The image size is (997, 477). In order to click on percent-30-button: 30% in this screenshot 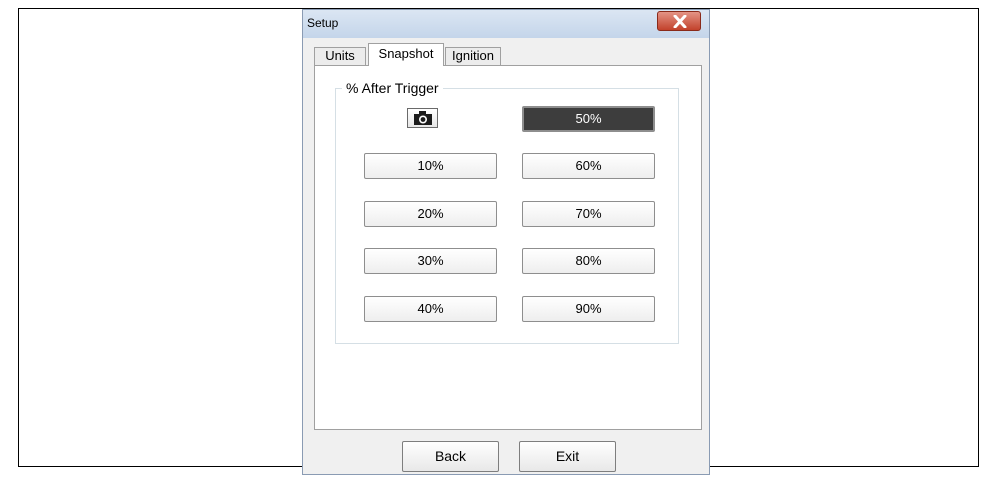, I will do `click(430, 261)`.